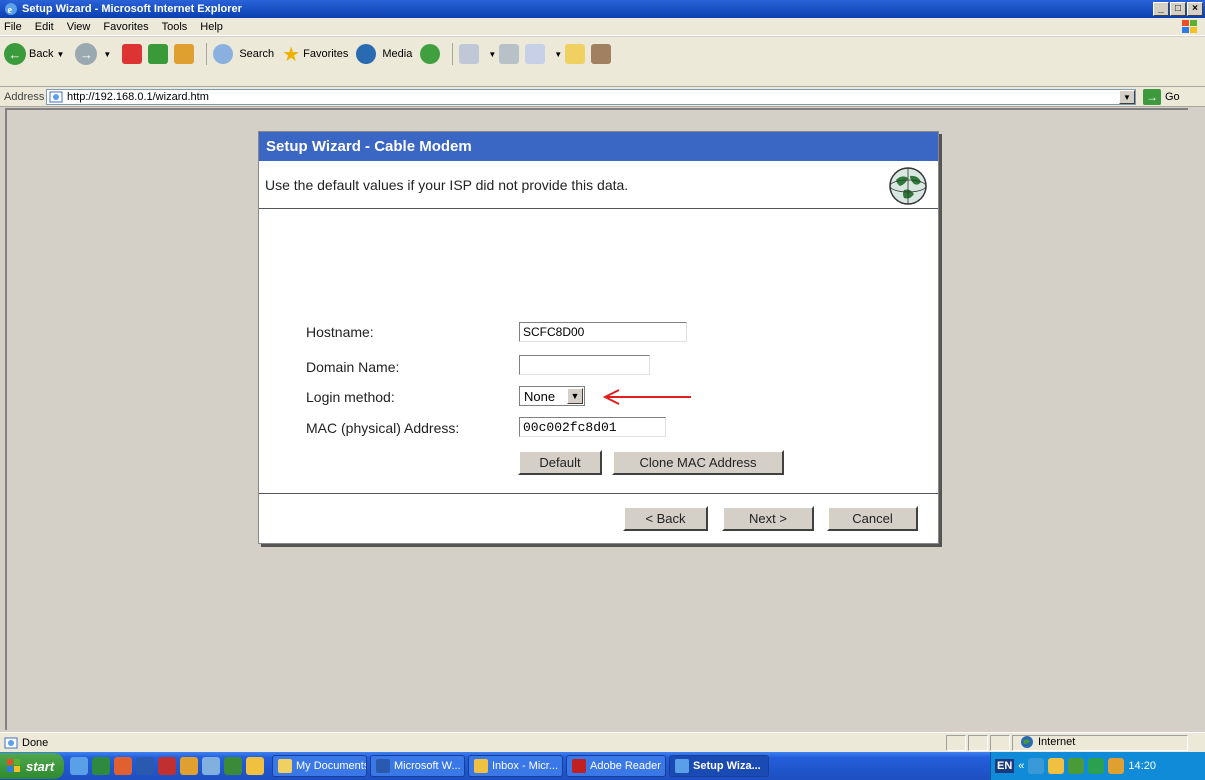 The image size is (1205, 780). What do you see at coordinates (175, 27) in the screenshot?
I see `menu-tools: Tools` at bounding box center [175, 27].